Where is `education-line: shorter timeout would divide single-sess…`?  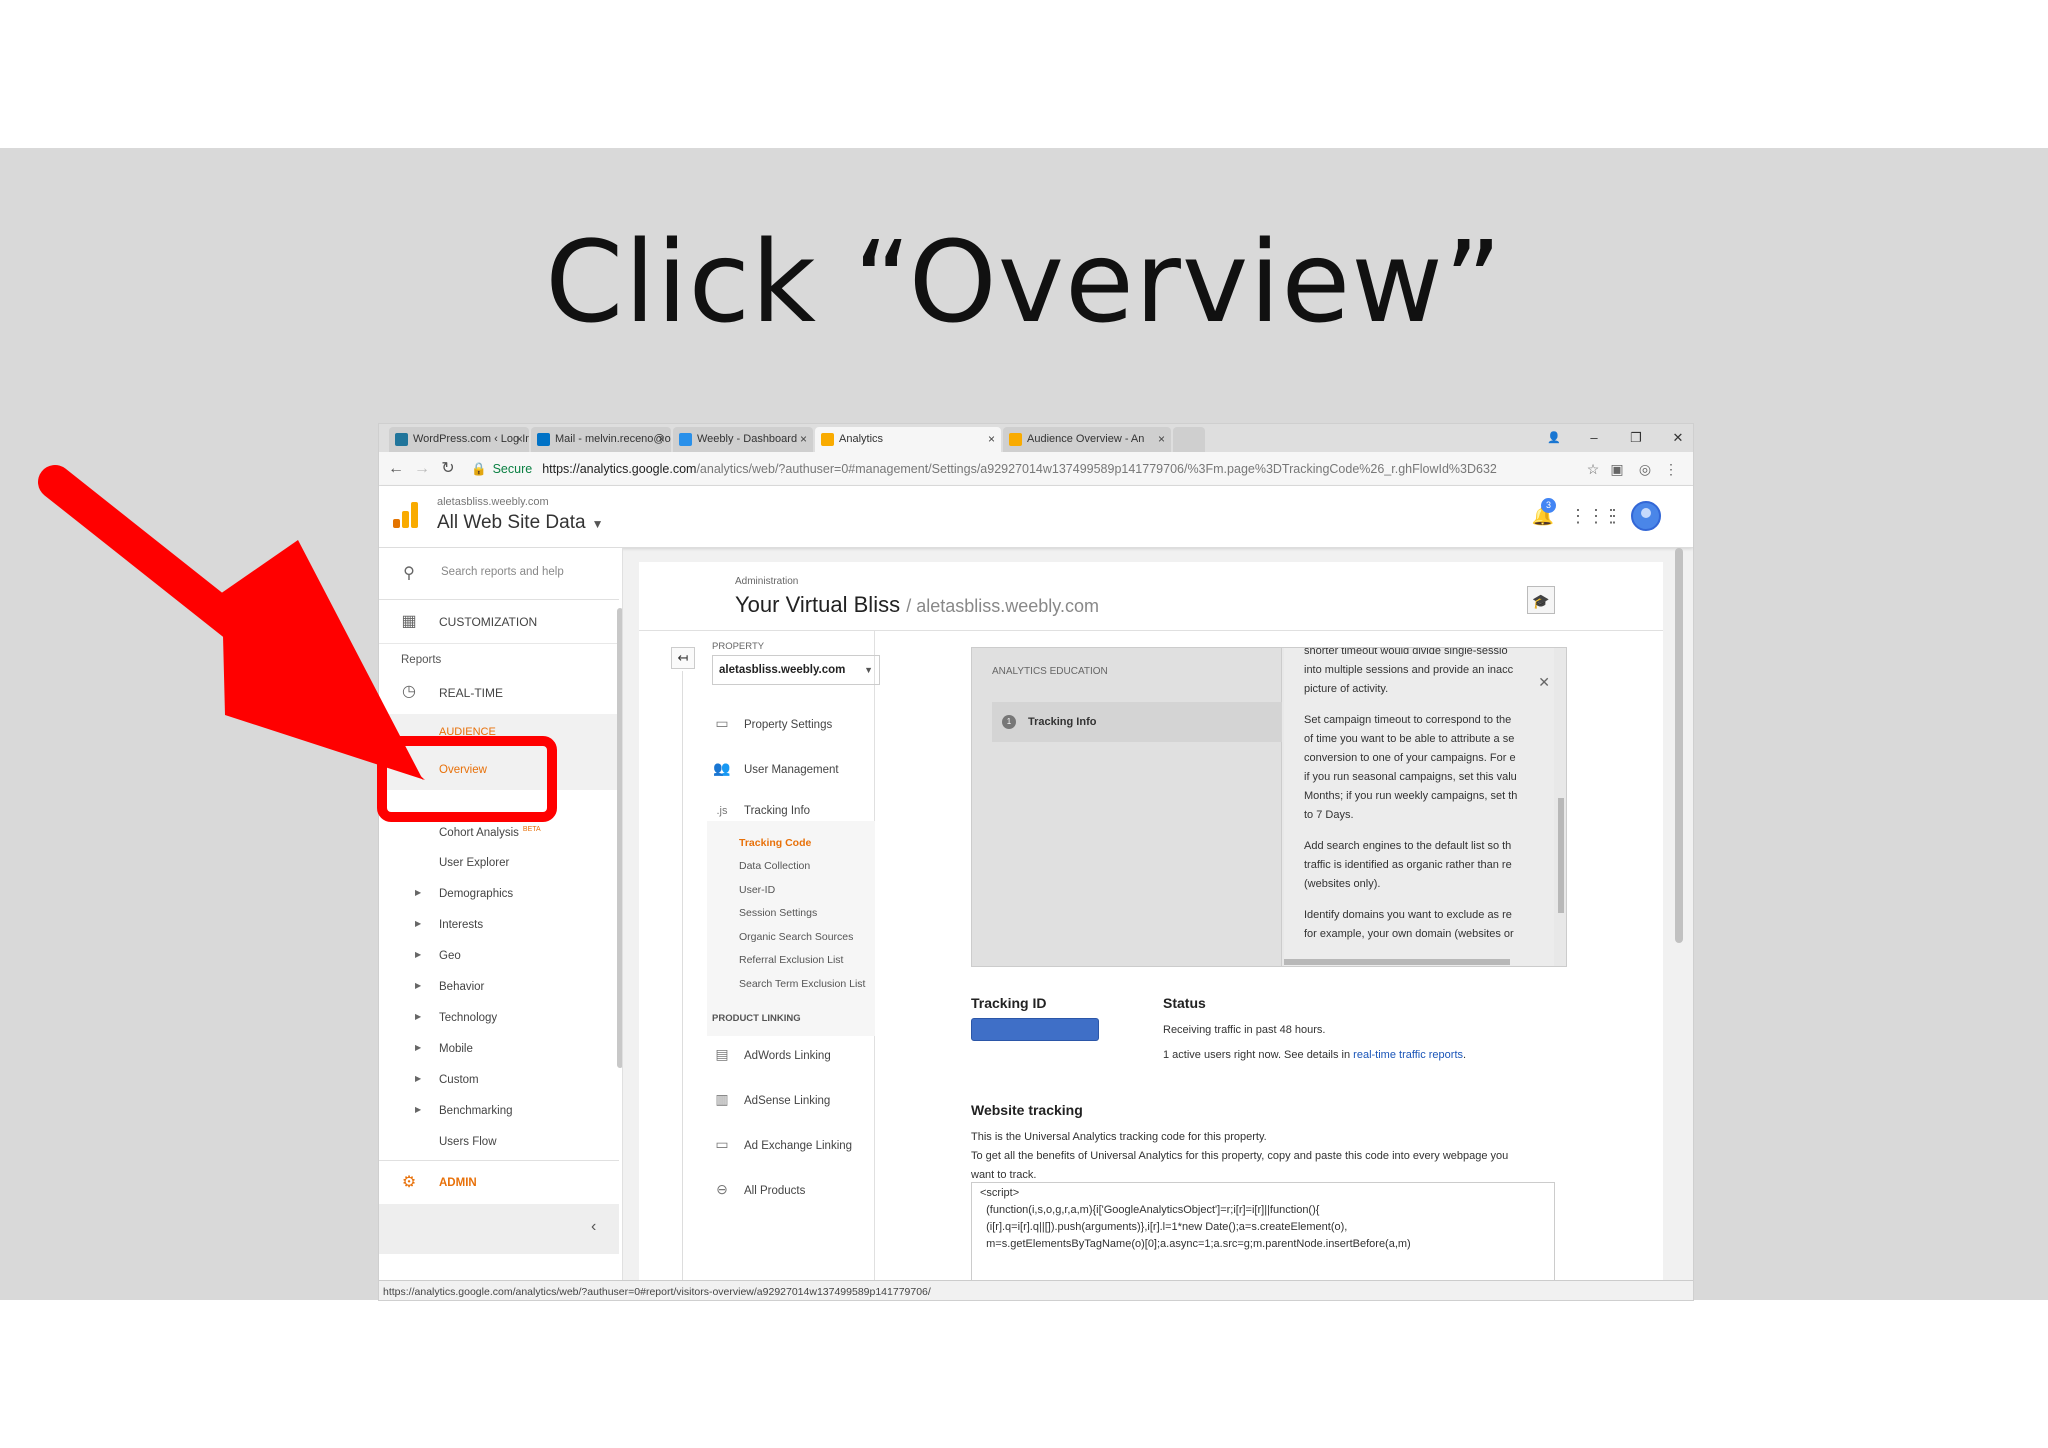
education-line: shorter timeout would divide single-sess… is located at coordinates (1406, 652).